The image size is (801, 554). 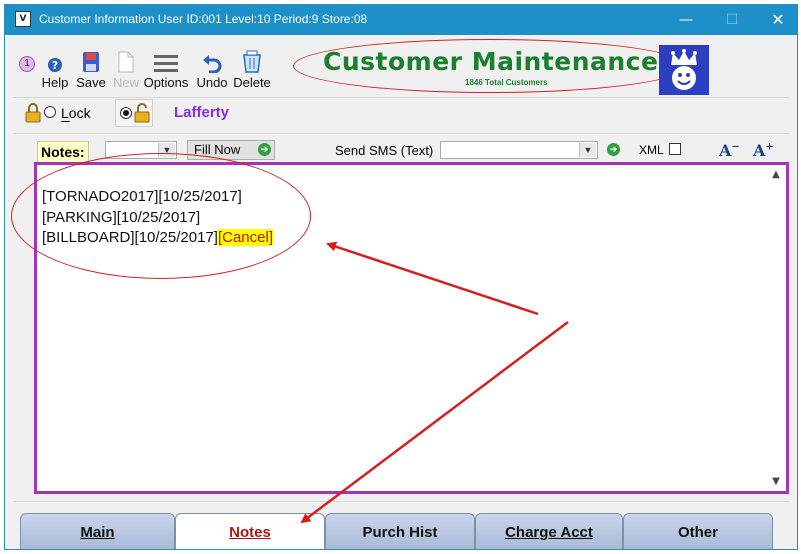 I want to click on minimize-button: —, so click(x=686, y=20).